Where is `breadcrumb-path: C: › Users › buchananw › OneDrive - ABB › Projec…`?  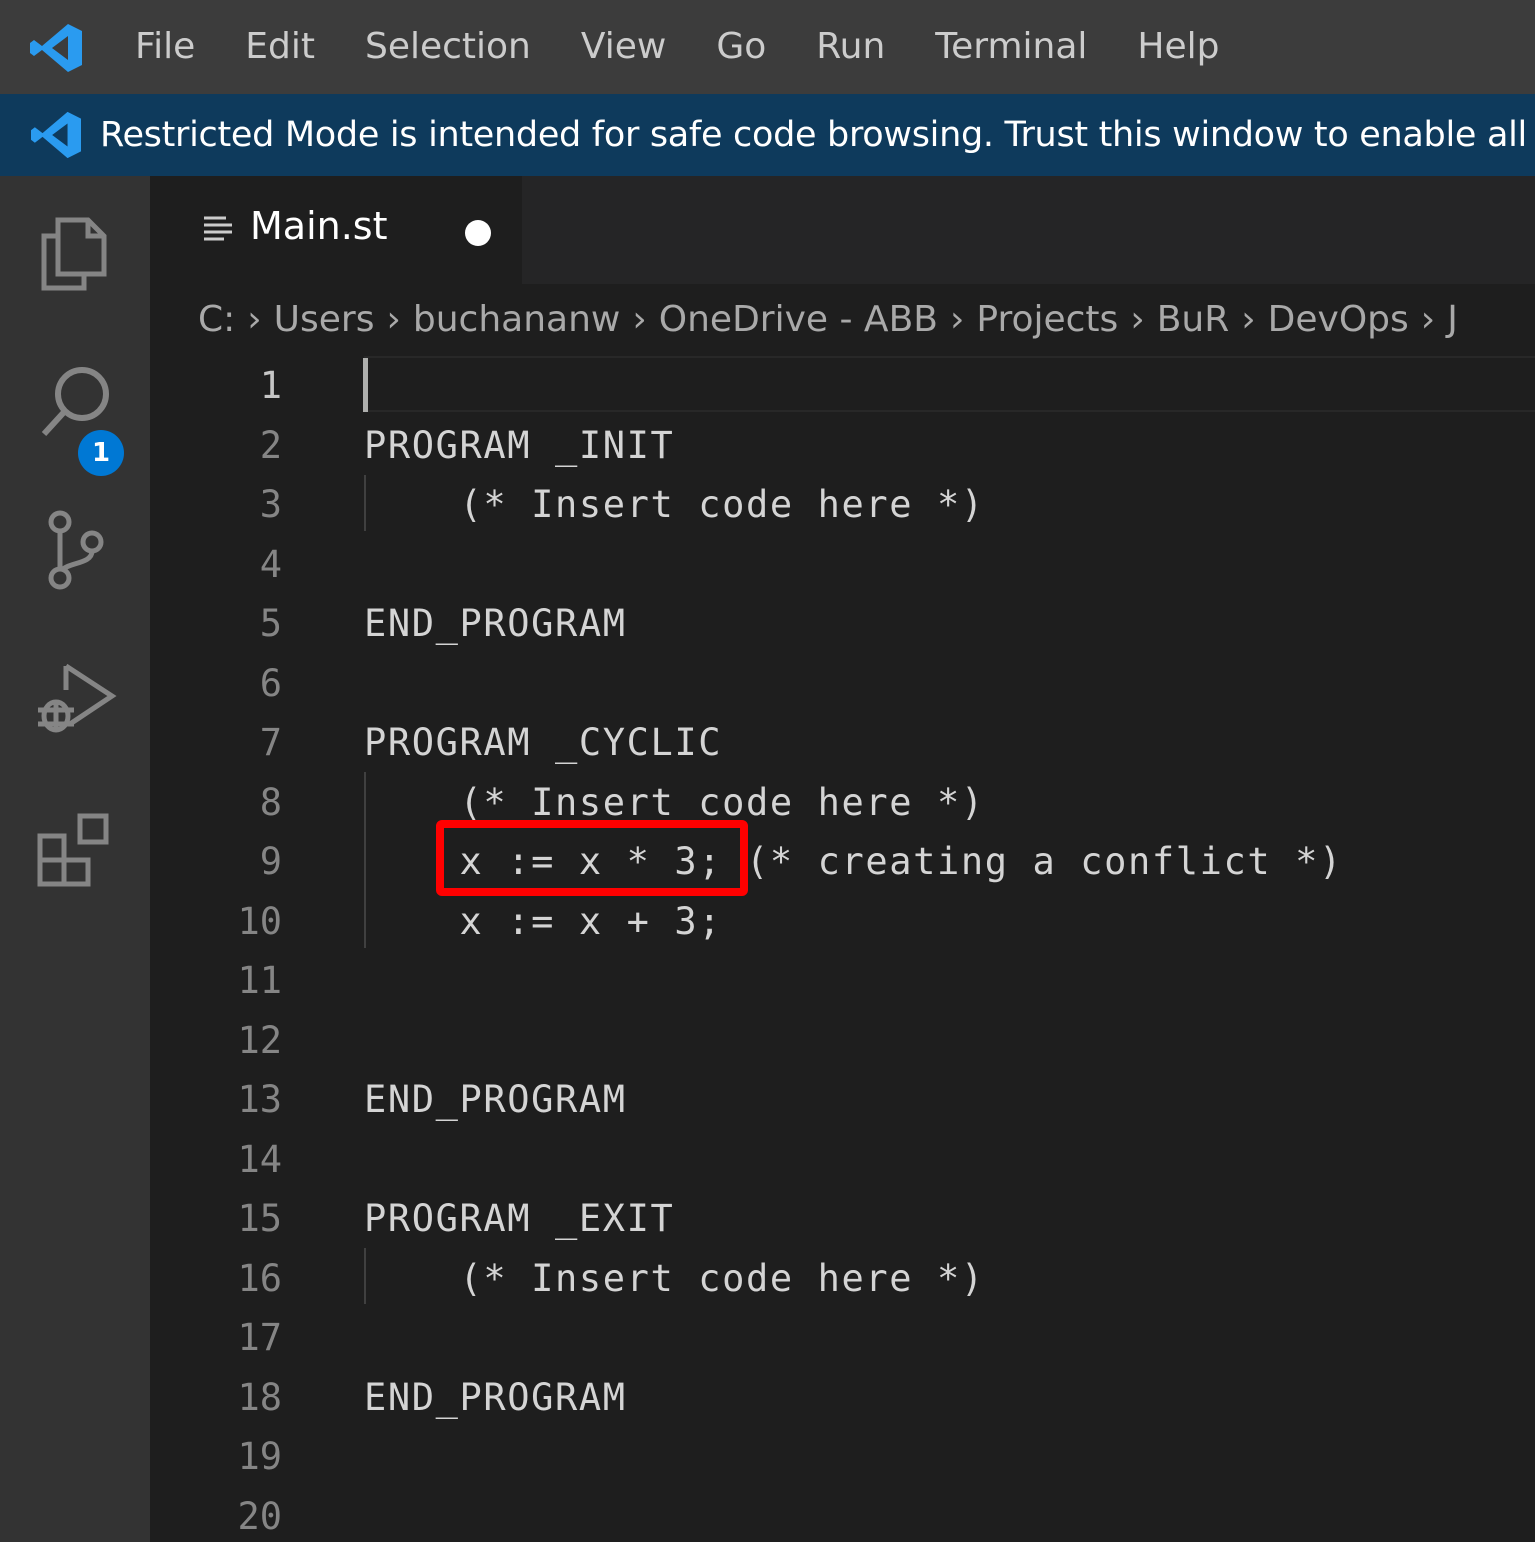 breadcrumb-path: C: › Users › buchananw › OneDrive - ABB › Projec… is located at coordinates (828, 320).